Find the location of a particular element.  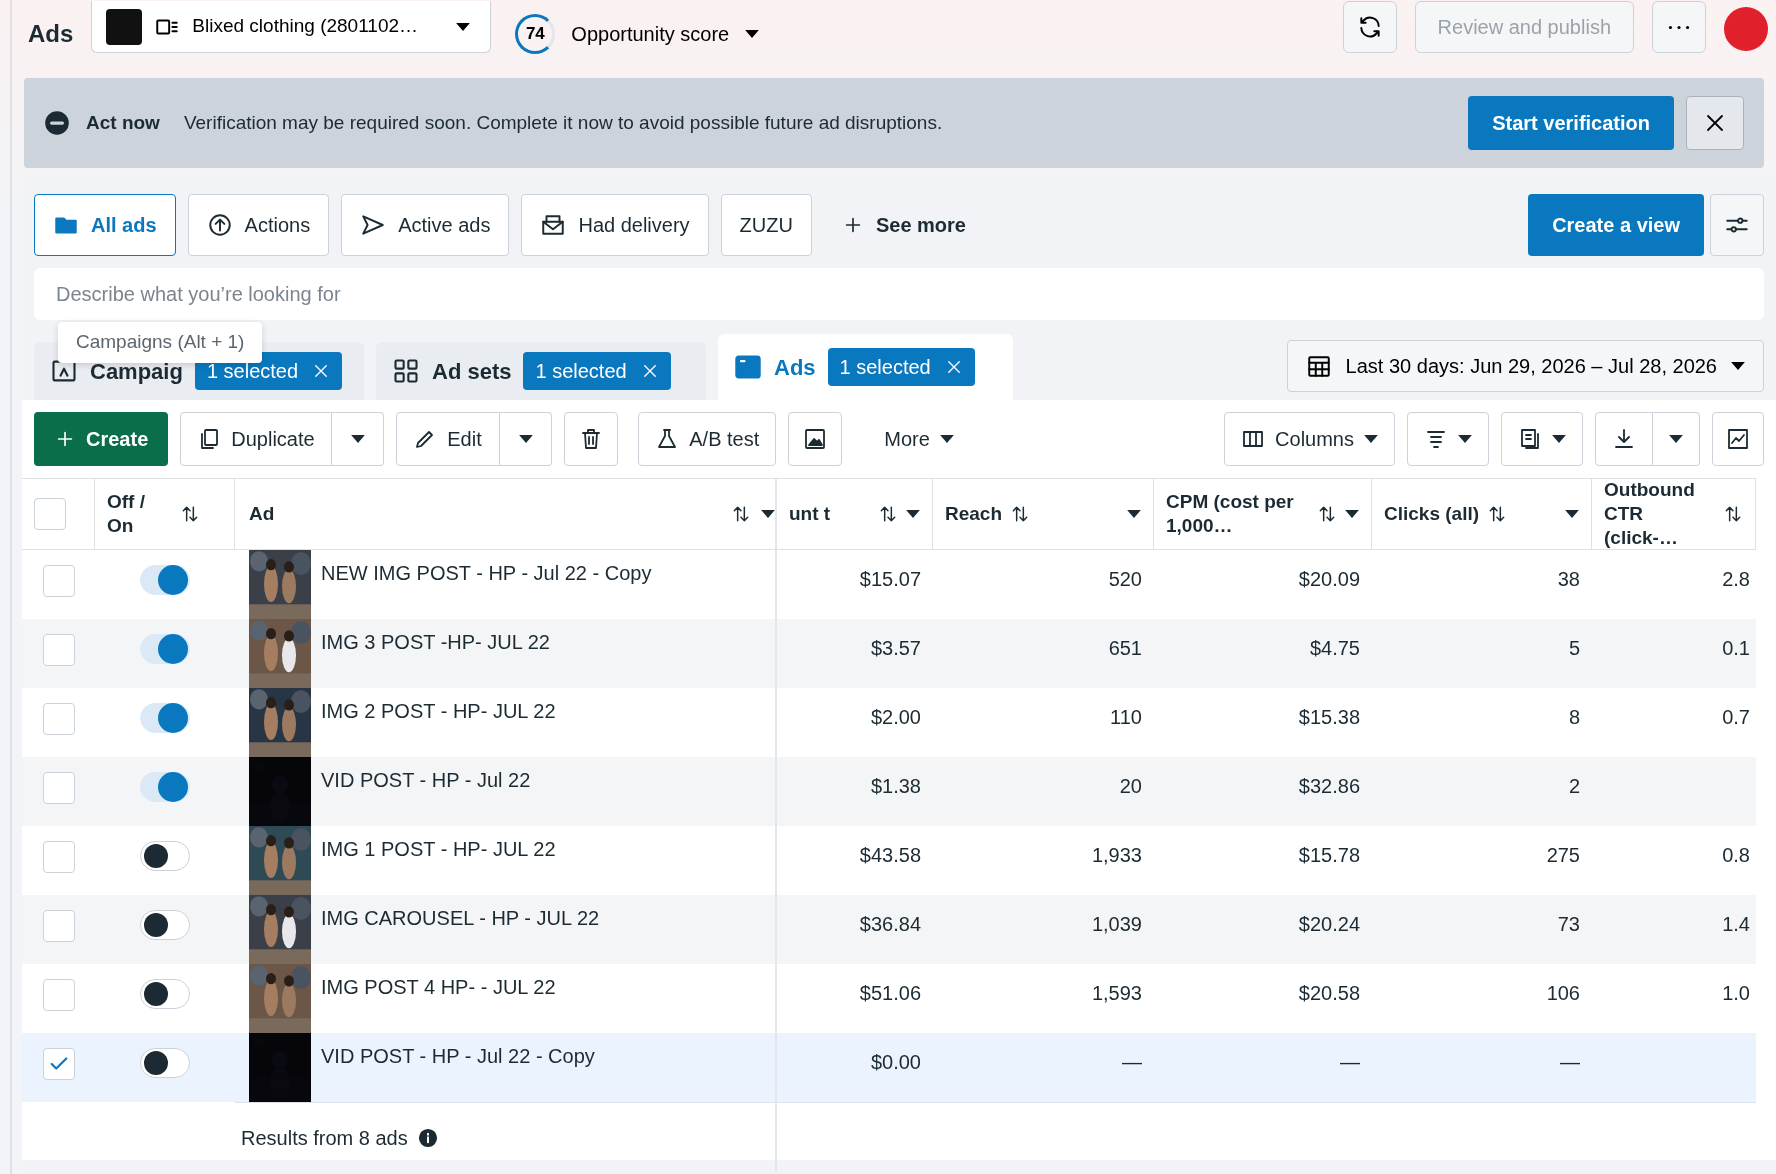

view-tab: Active ads is located at coordinates (425, 225).